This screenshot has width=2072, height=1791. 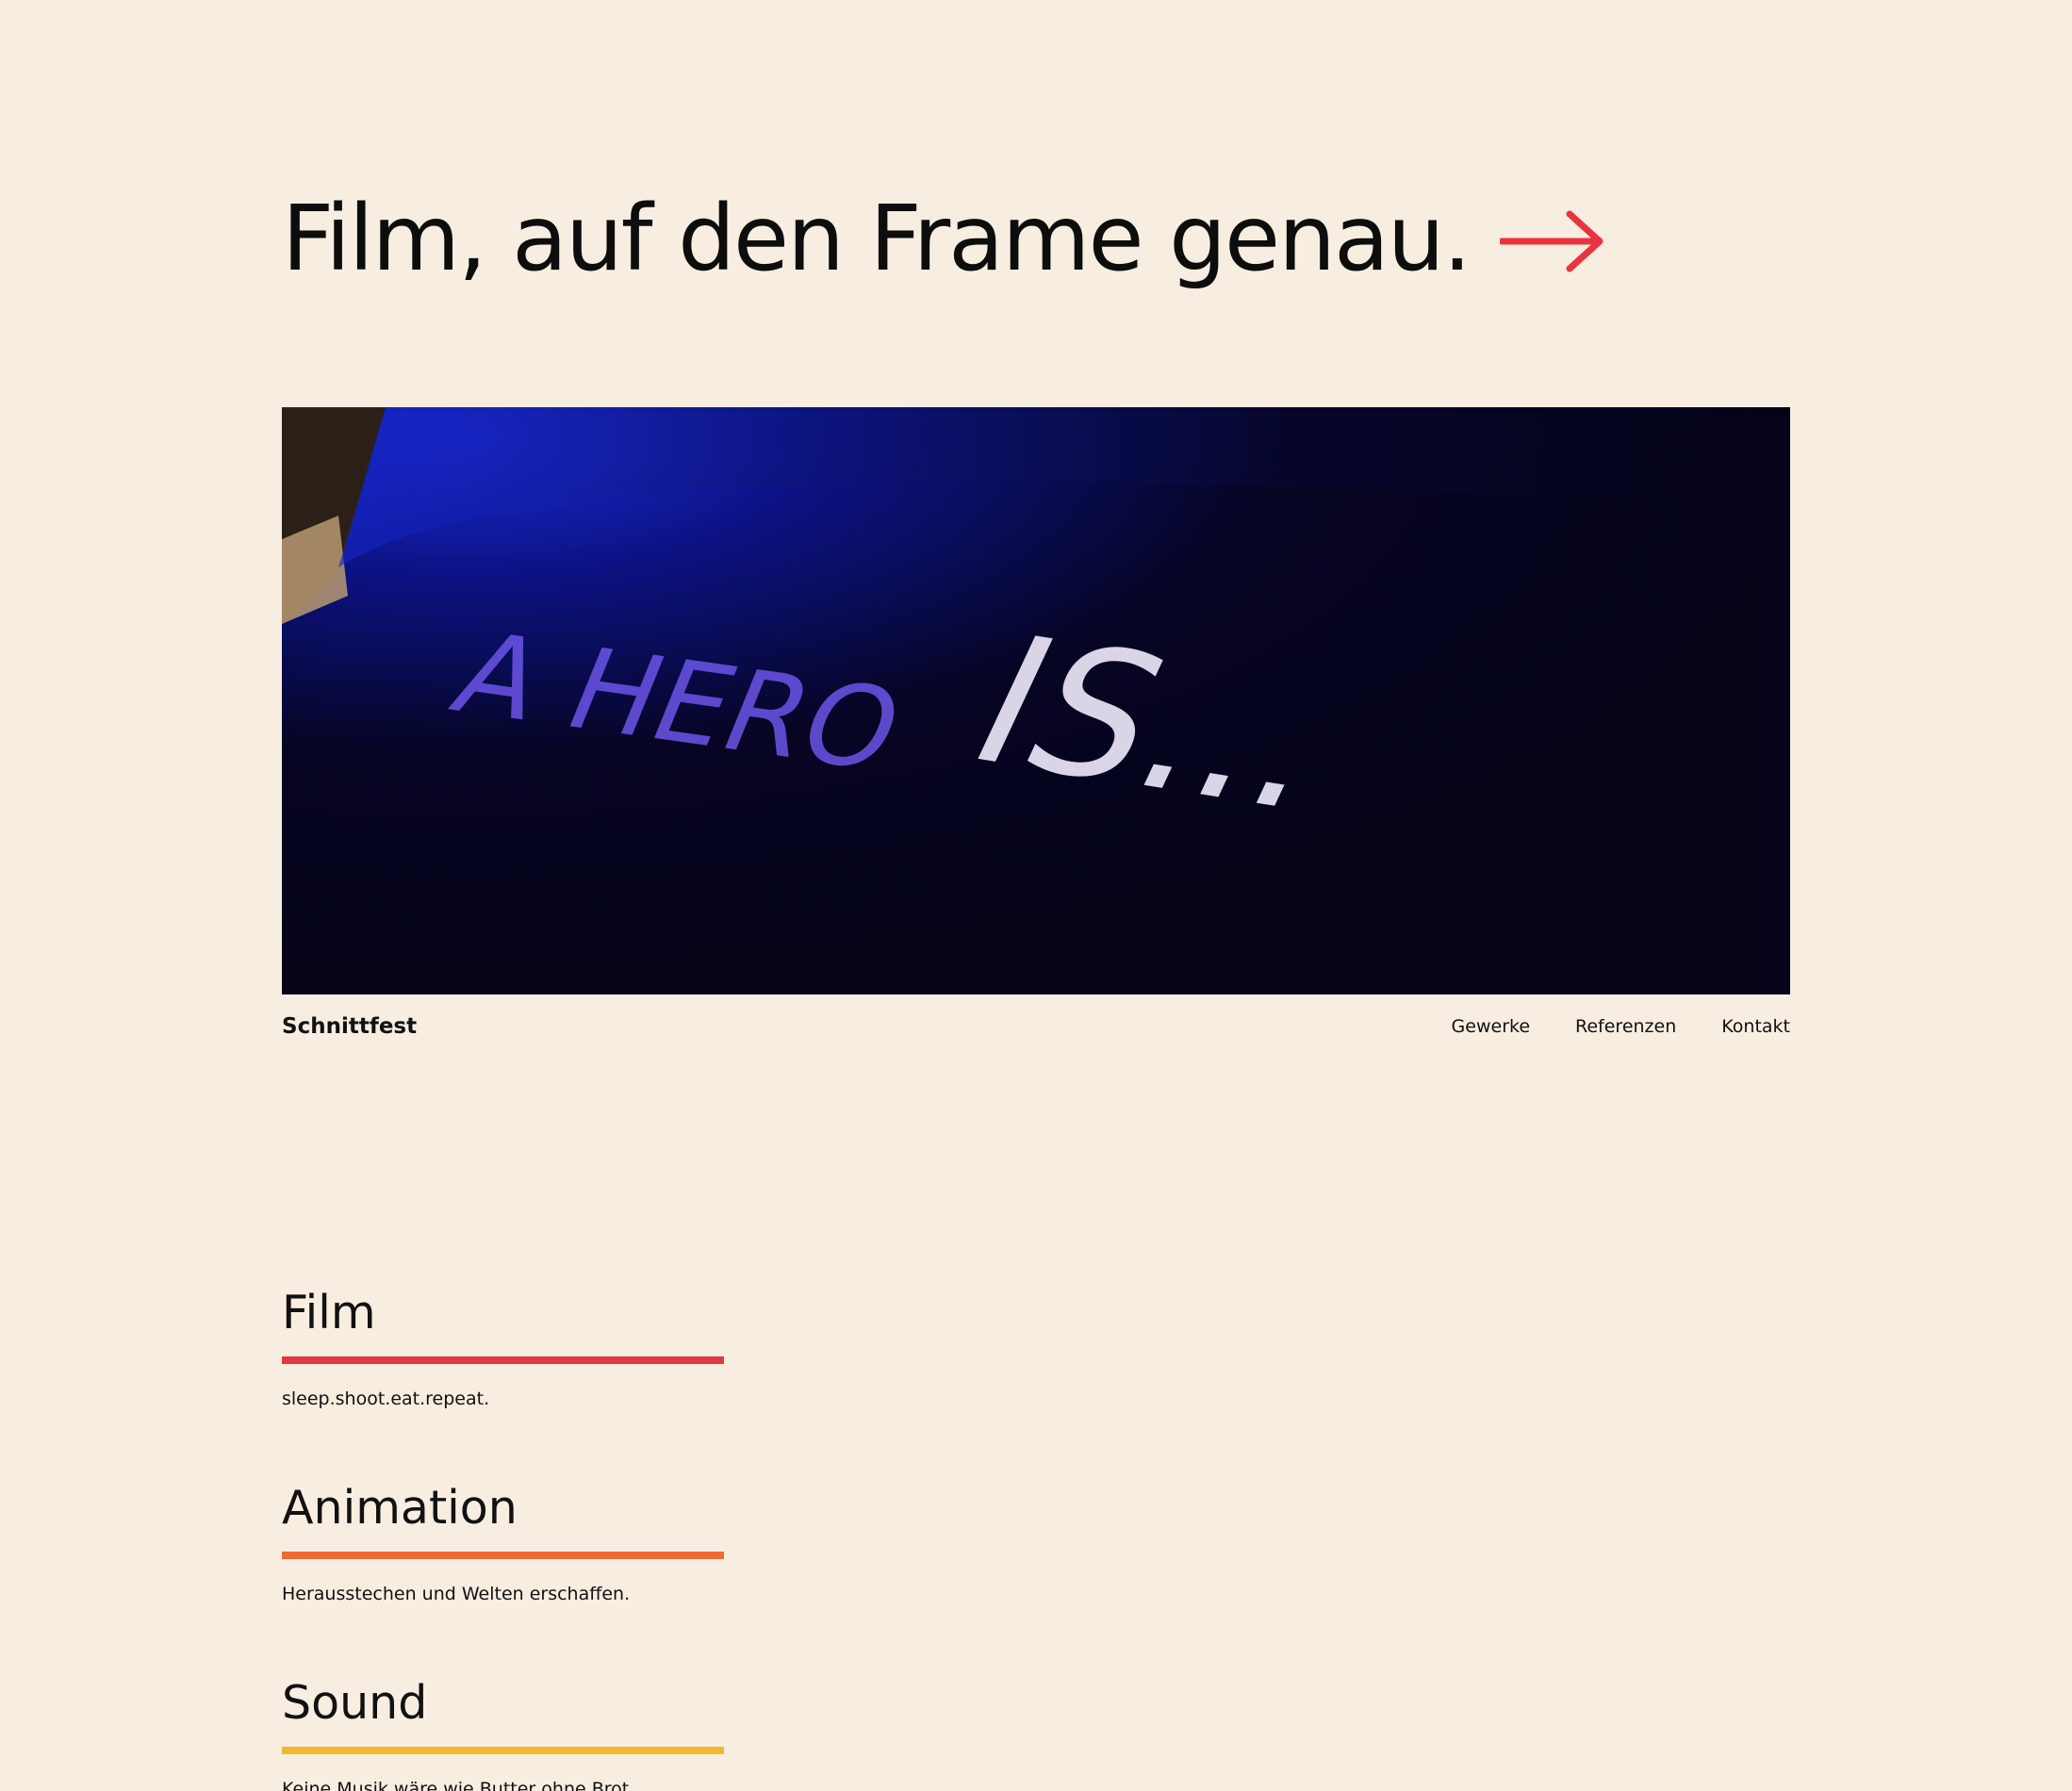 I want to click on footer-bar: Schnittfest Gewerke Referenzen Kontakt, so click(x=1036, y=1027).